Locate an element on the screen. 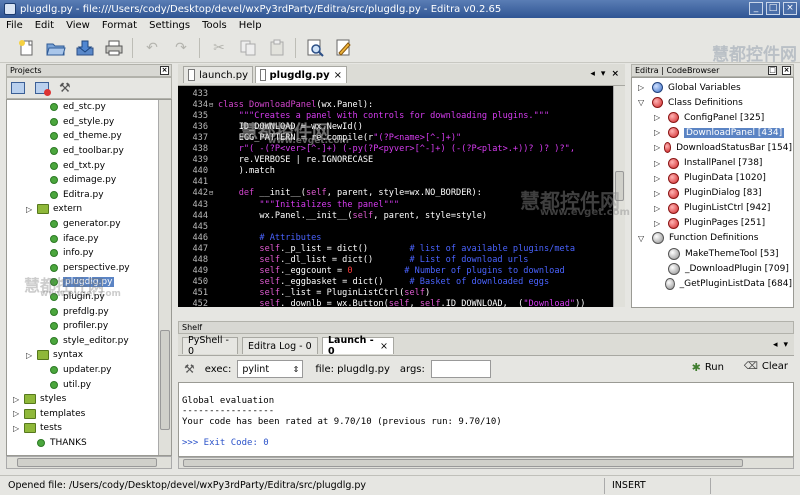 This screenshot has height=495, width=800. project-file-item: info.py is located at coordinates (83, 253).